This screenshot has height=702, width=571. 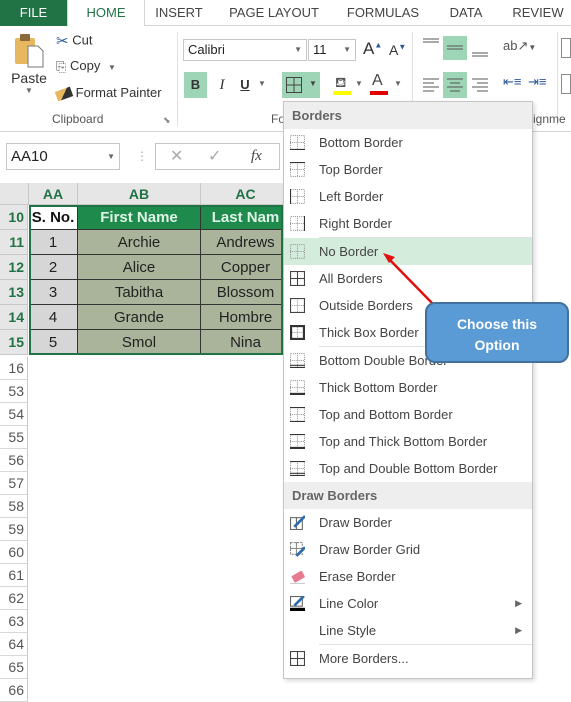 What do you see at coordinates (14, 598) in the screenshot?
I see `row-header: 62` at bounding box center [14, 598].